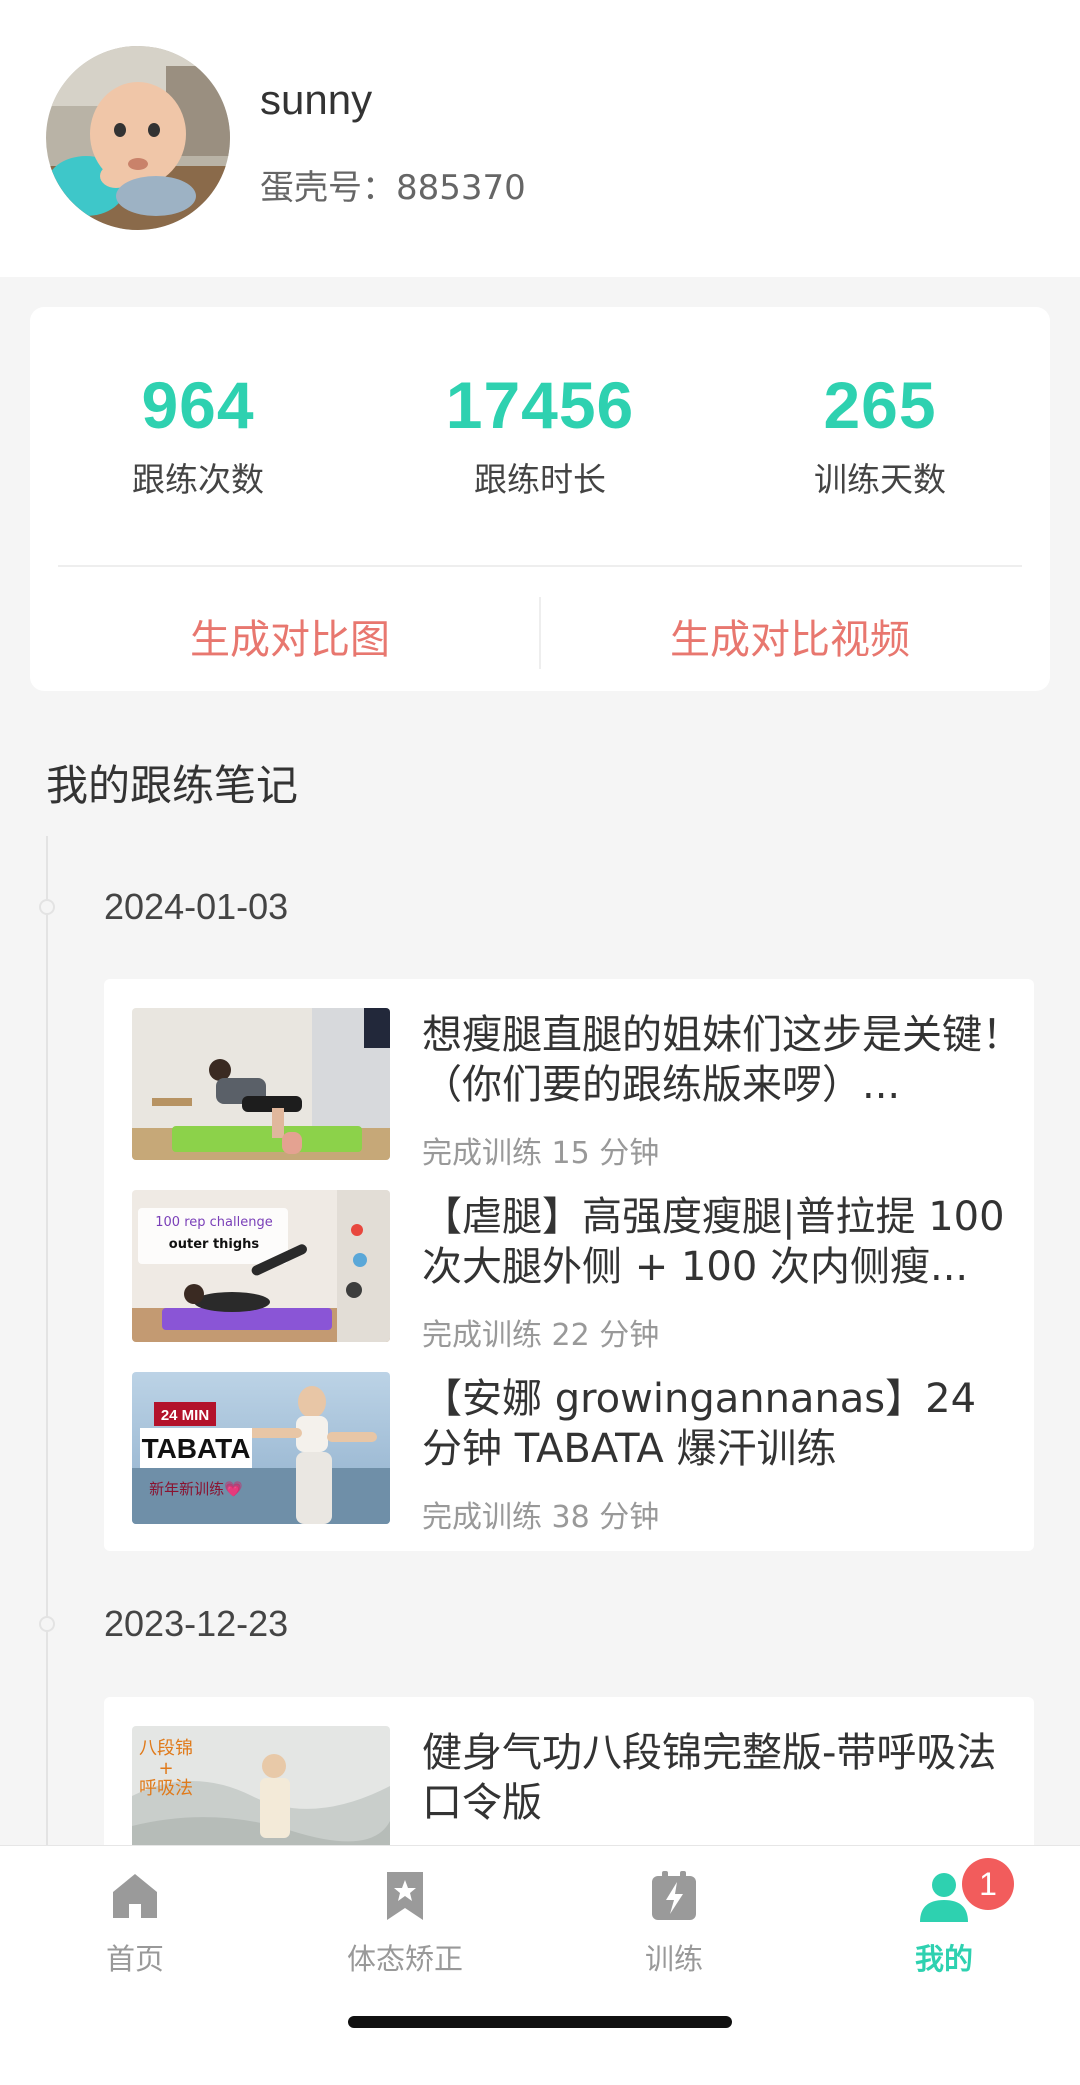 The width and height of the screenshot is (1080, 2085). I want to click on nav-item-posture: 体态矫正, so click(405, 1923).